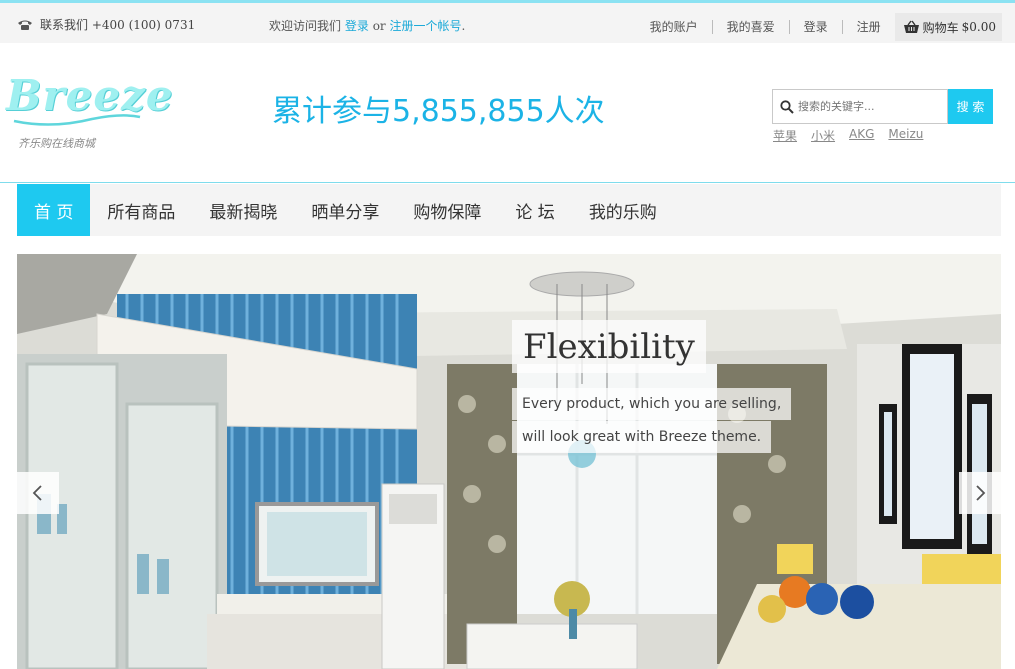 Image resolution: width=1015 pixels, height=669 pixels. What do you see at coordinates (623, 210) in the screenshot?
I see `nav-item-my-account: 我的乐购` at bounding box center [623, 210].